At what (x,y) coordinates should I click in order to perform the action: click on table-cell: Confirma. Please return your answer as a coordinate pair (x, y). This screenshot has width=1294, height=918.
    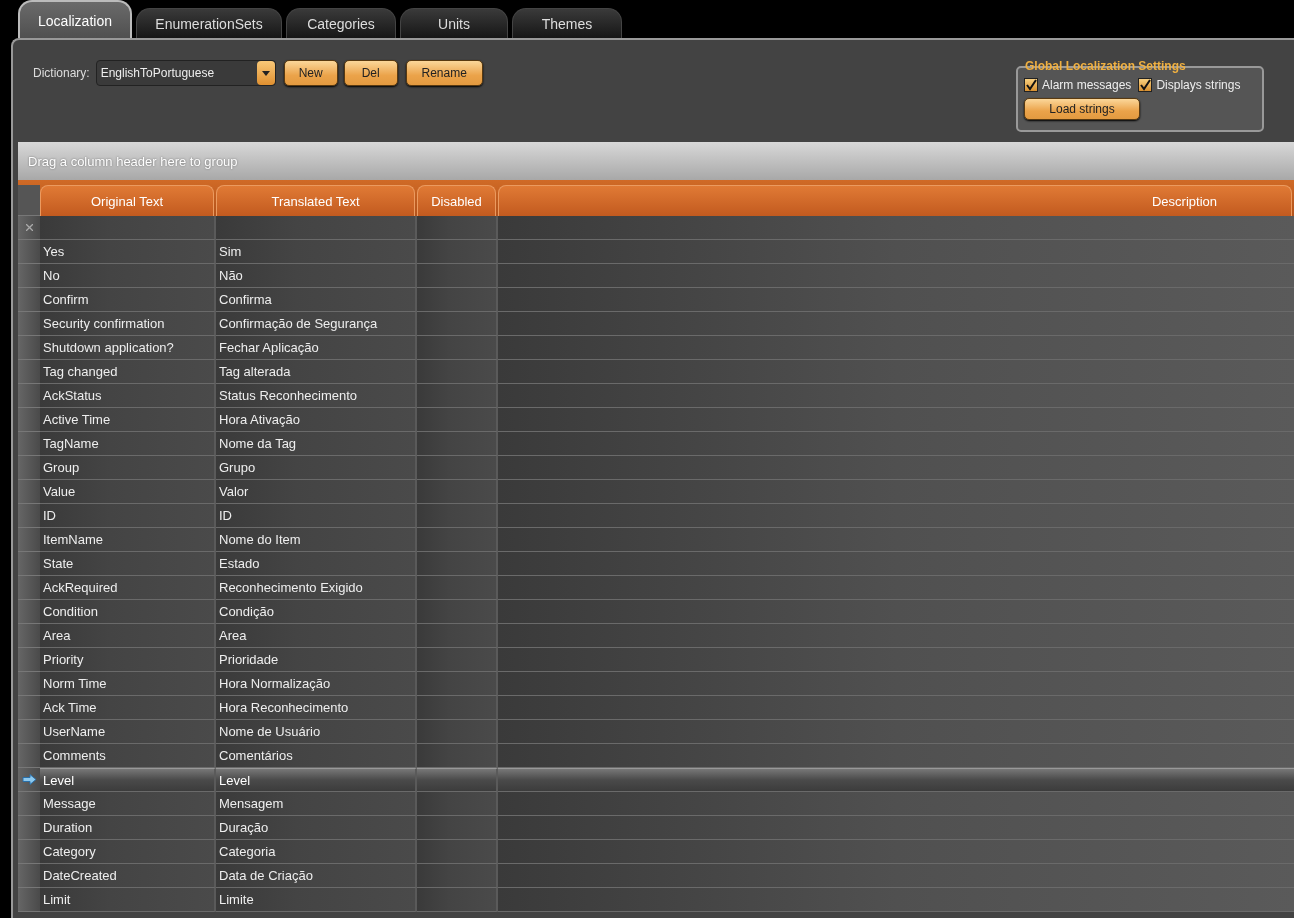
    Looking at the image, I should click on (316, 300).